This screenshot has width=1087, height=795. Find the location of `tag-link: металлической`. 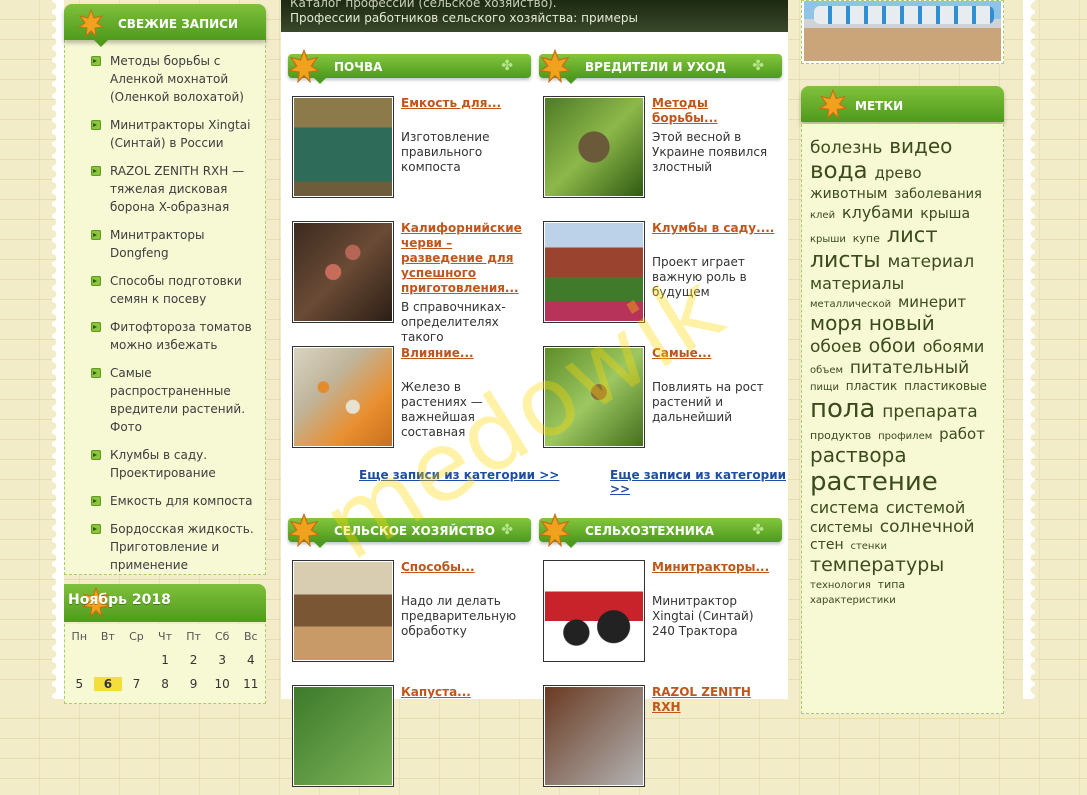

tag-link: металлической is located at coordinates (850, 304).